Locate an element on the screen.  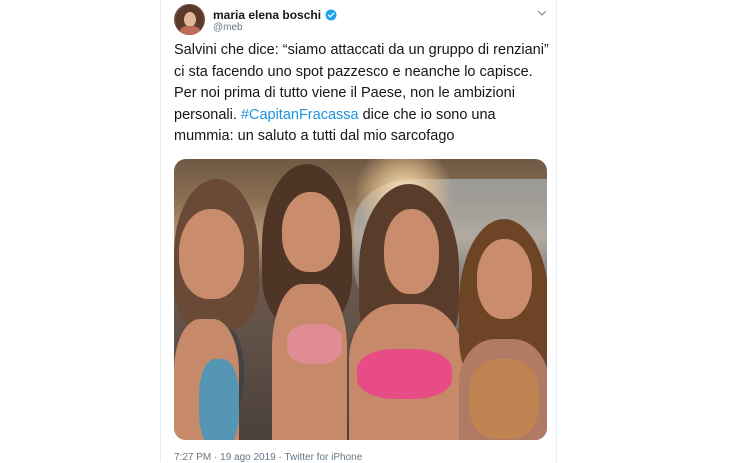
author-handle: @meb is located at coordinates (228, 27).